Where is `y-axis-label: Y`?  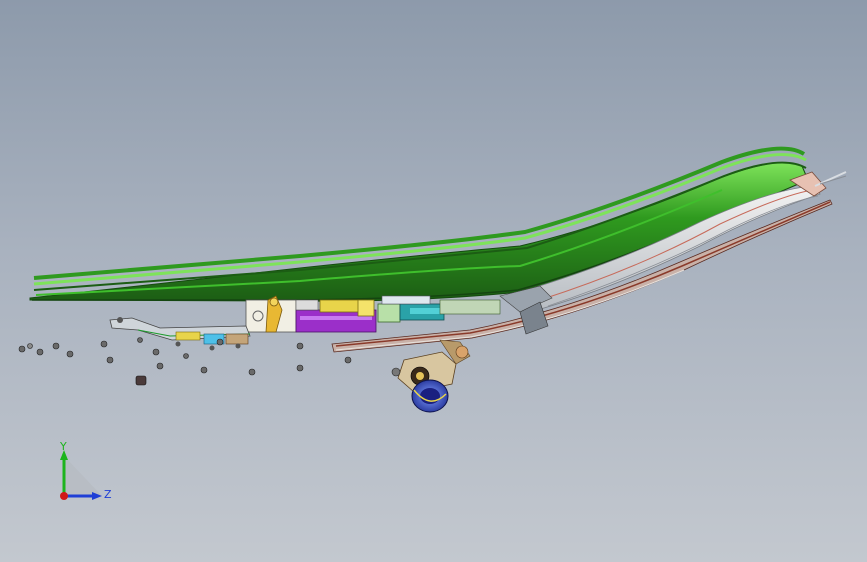 y-axis-label: Y is located at coordinates (63, 446).